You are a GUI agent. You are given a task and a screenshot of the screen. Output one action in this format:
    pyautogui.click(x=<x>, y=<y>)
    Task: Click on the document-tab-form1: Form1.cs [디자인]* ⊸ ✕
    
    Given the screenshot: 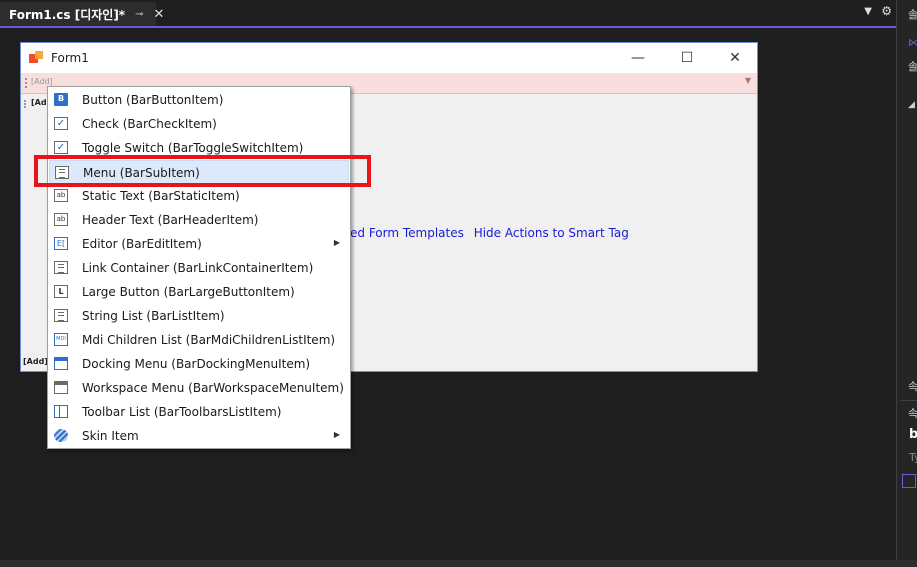 What is the action you would take?
    pyautogui.click(x=82, y=14)
    